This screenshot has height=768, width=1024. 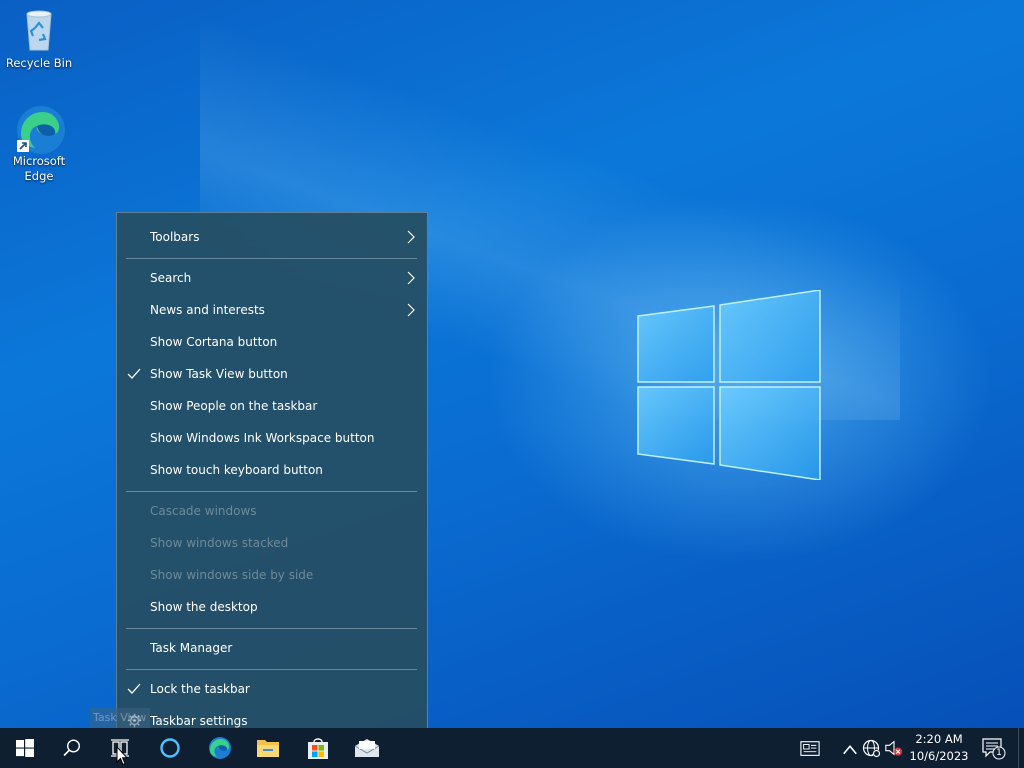 I want to click on menu-item-show-windows-ink: Show Windows Ink Workspace button, so click(x=272, y=438).